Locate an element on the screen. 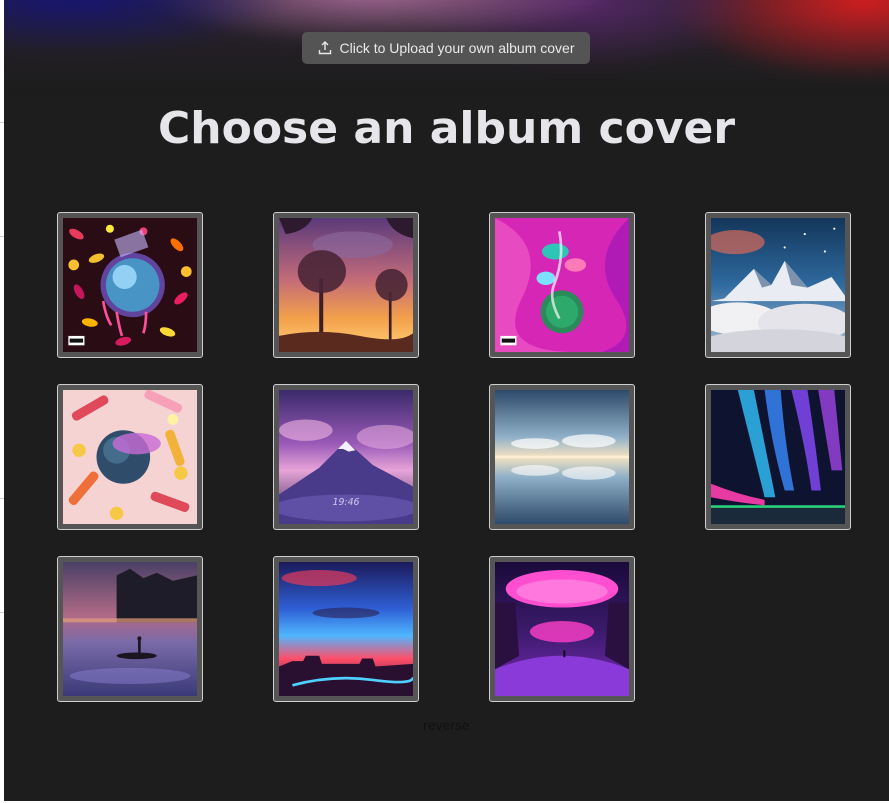 This screenshot has width=889, height=803. cover-art-psychedelic-sphere is located at coordinates (130, 285).